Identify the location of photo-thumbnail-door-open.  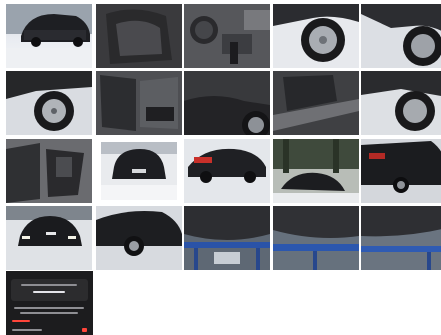
(139, 103).